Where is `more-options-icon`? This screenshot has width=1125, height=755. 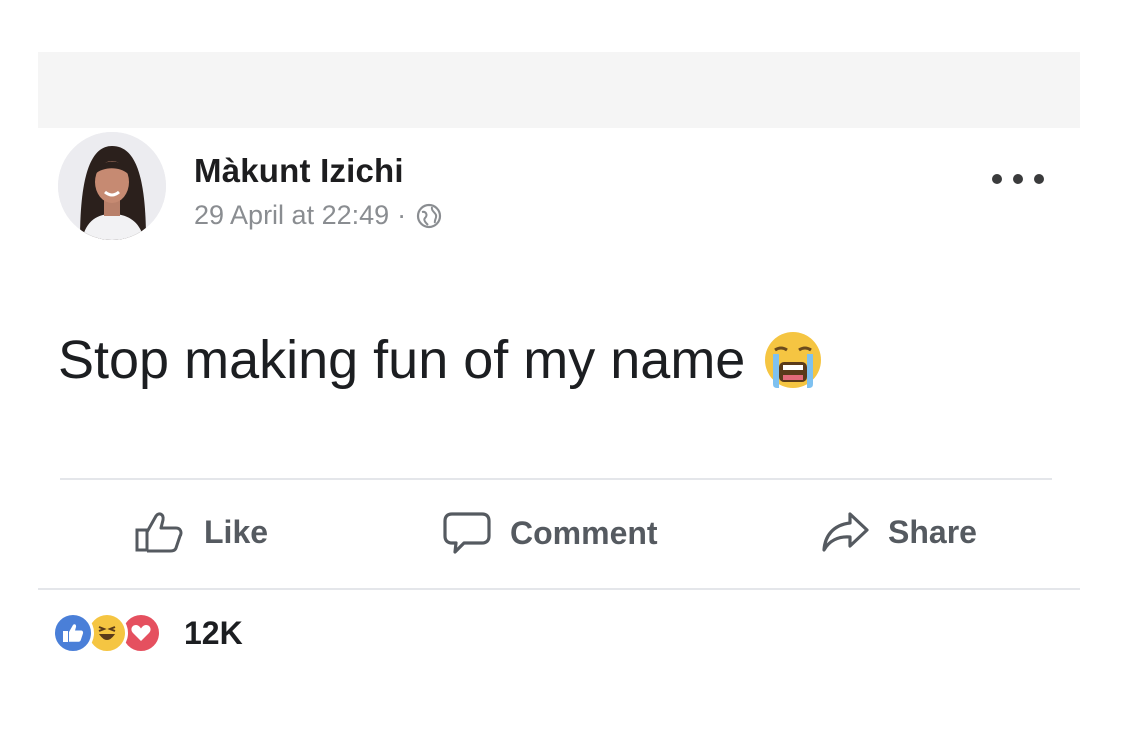
more-options-icon is located at coordinates (1018, 179).